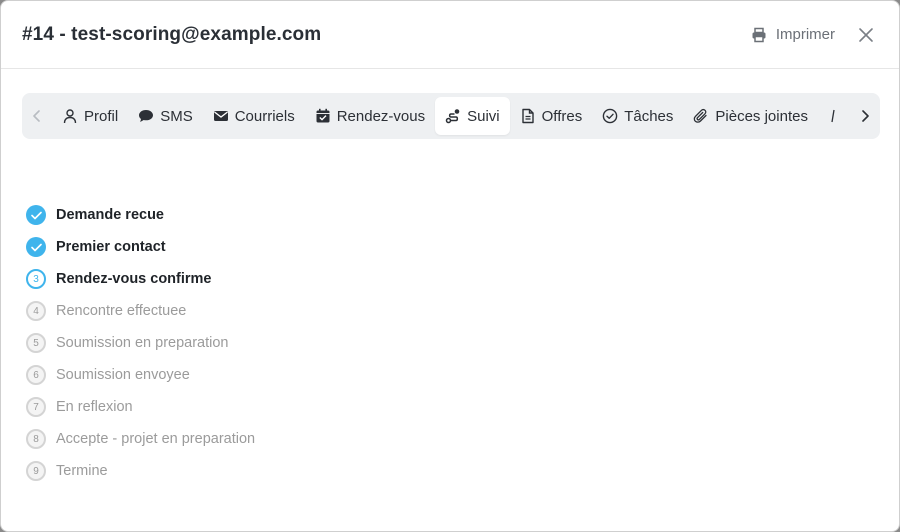 The height and width of the screenshot is (532, 900). I want to click on step-label: Premier contact, so click(111, 247).